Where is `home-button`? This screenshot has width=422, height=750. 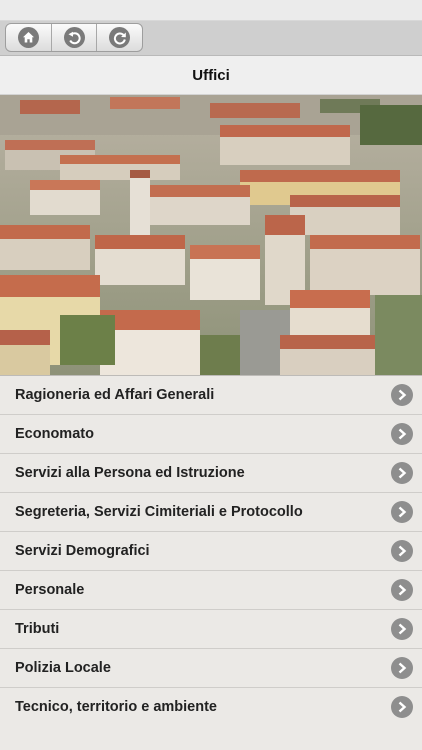 home-button is located at coordinates (29, 37).